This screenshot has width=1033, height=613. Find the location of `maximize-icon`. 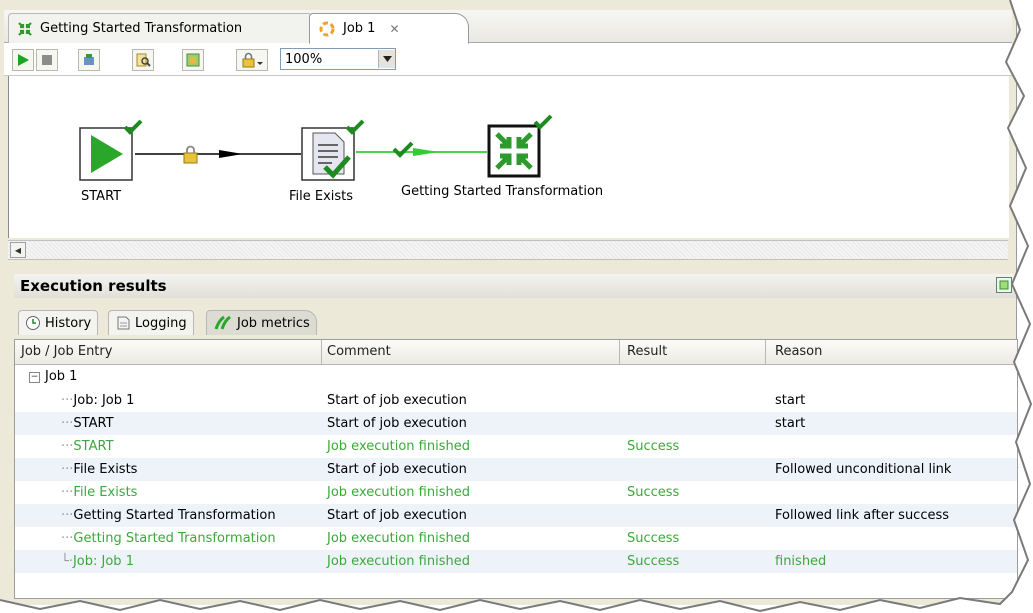

maximize-icon is located at coordinates (1004, 285).